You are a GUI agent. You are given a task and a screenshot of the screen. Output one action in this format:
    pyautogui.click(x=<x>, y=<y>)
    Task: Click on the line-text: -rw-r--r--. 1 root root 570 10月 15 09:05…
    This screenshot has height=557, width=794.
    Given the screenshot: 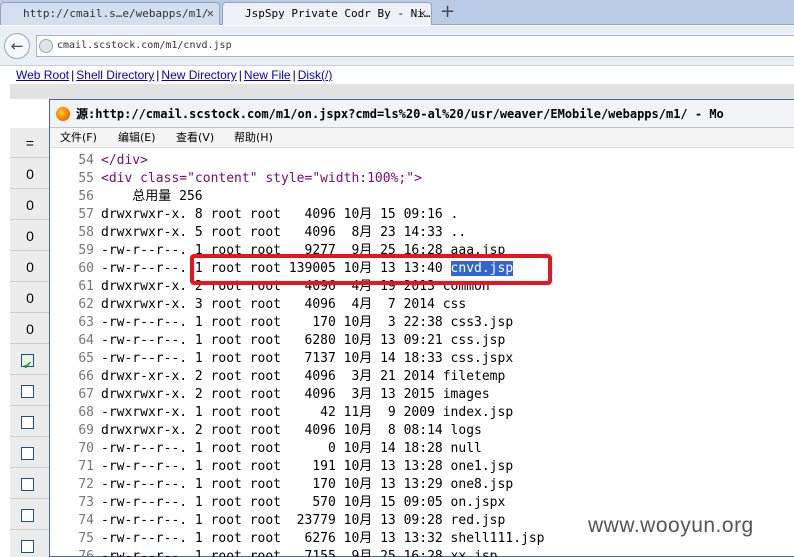 What is the action you would take?
    pyautogui.click(x=303, y=503)
    